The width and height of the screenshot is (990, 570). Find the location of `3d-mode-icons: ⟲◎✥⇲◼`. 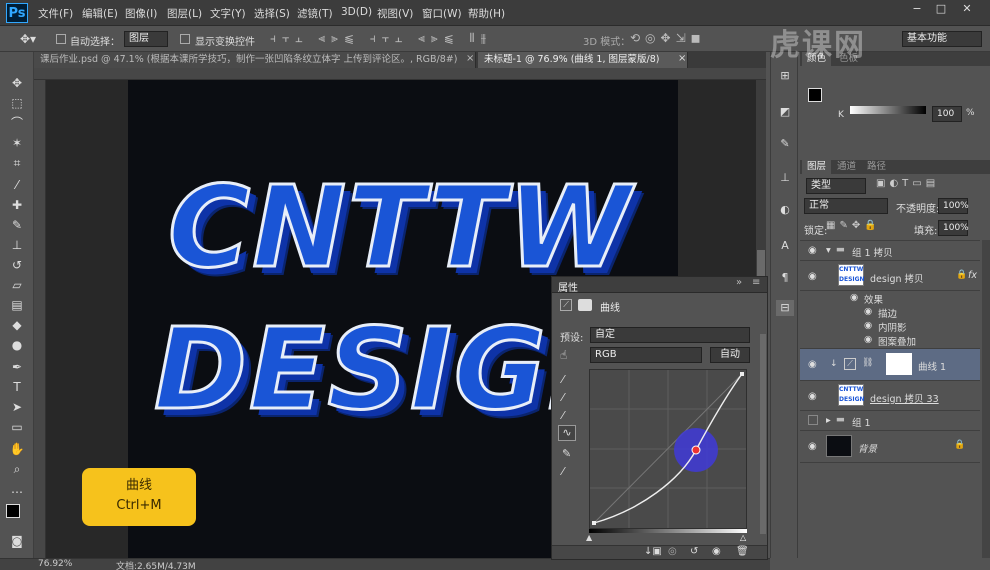

3d-mode-icons: ⟲◎✥⇲◼ is located at coordinates (668, 38).